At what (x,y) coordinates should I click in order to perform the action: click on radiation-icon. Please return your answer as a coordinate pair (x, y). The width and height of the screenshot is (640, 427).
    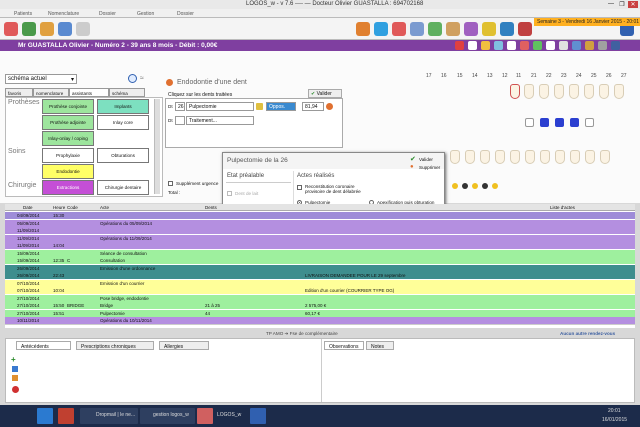
    Looking at the image, I should click on (465, 186).